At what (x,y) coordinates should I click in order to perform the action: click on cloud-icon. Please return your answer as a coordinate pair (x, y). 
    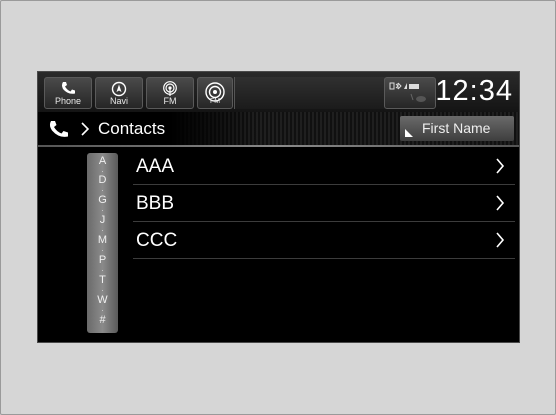
    Looking at the image, I should click on (421, 99).